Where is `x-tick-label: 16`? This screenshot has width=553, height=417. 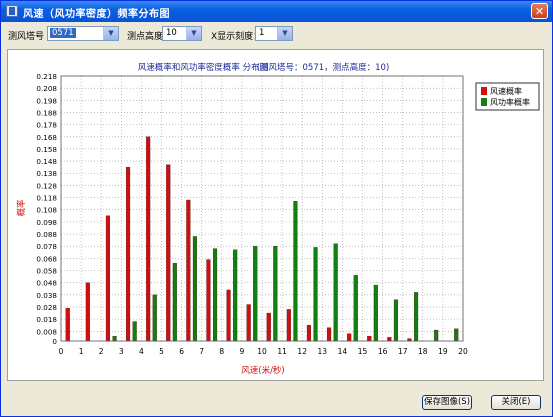
x-tick-label: 16 is located at coordinates (383, 351).